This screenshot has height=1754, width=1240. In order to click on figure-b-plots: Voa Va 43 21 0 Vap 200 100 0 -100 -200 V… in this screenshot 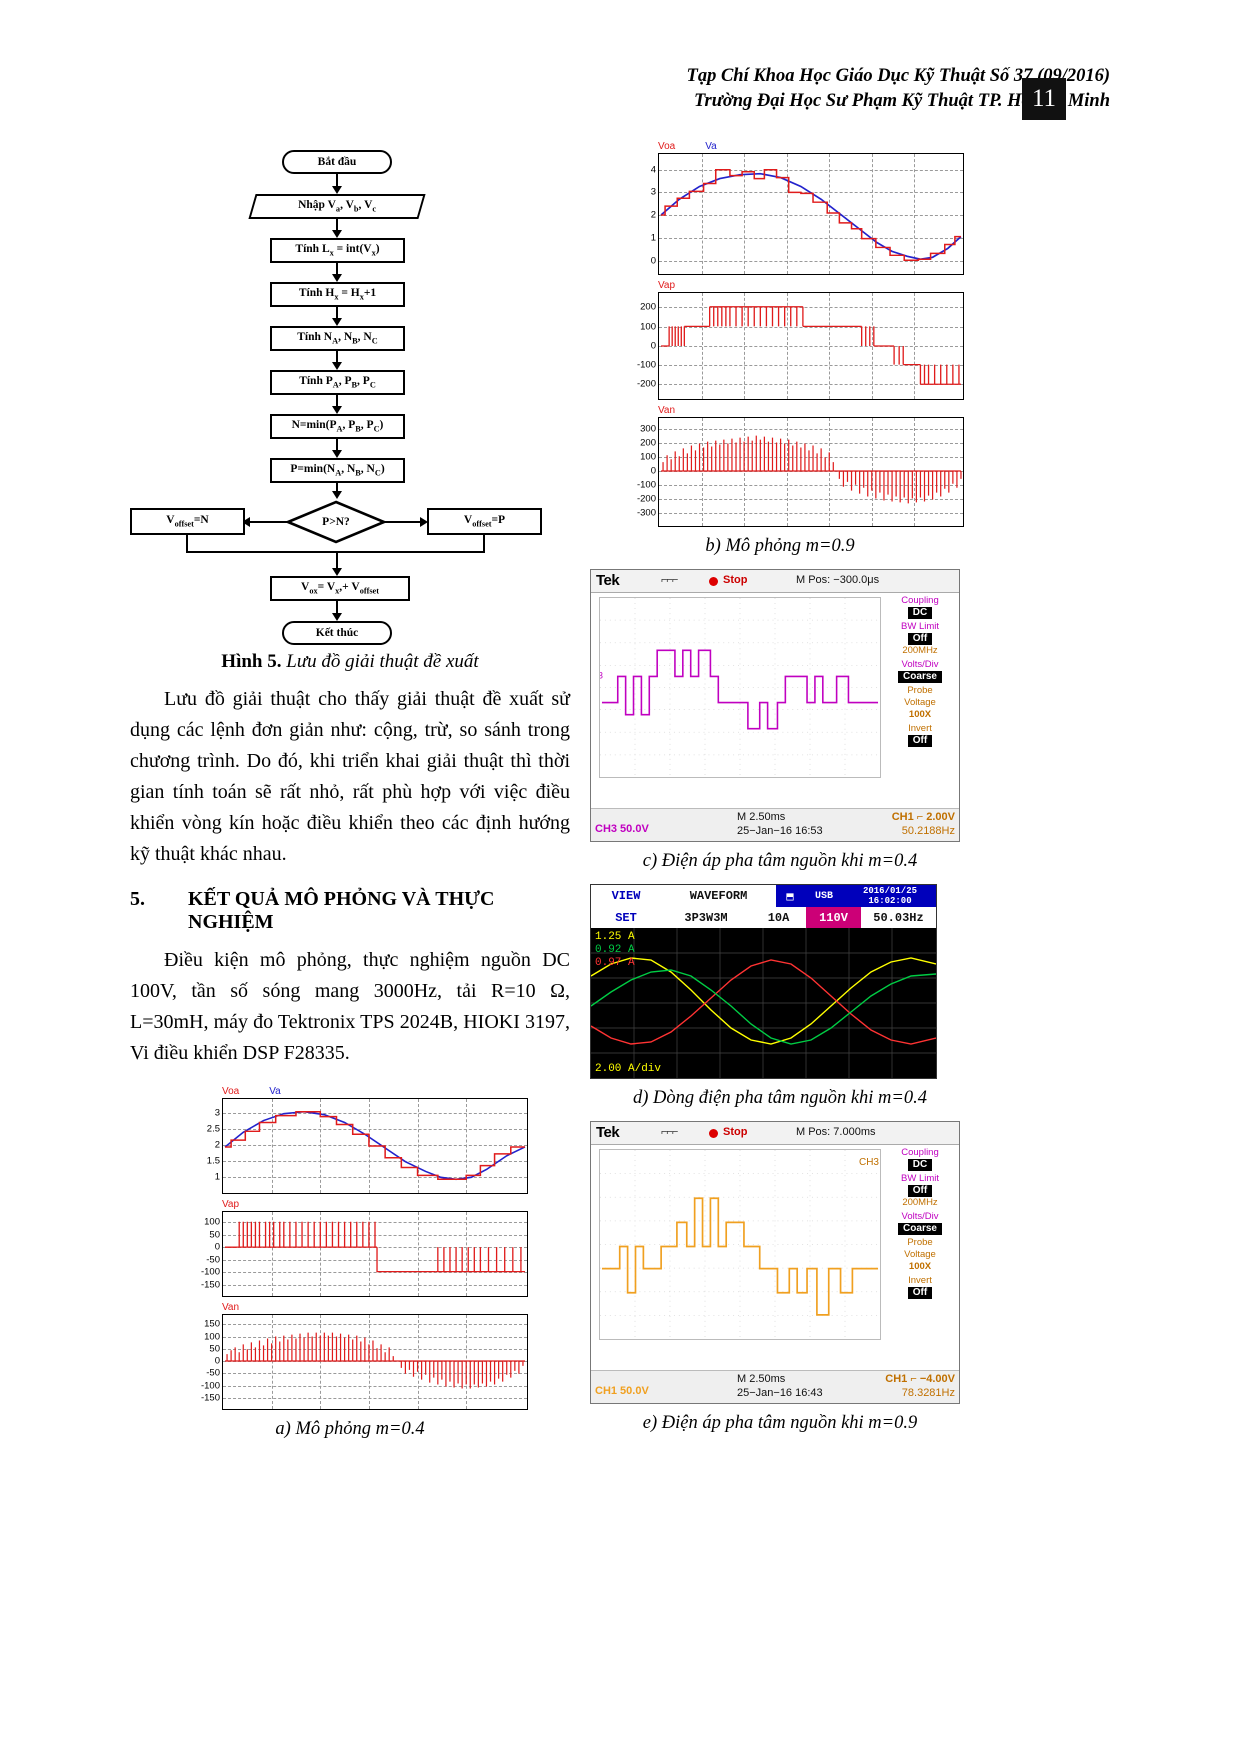, I will do `click(794, 333)`.